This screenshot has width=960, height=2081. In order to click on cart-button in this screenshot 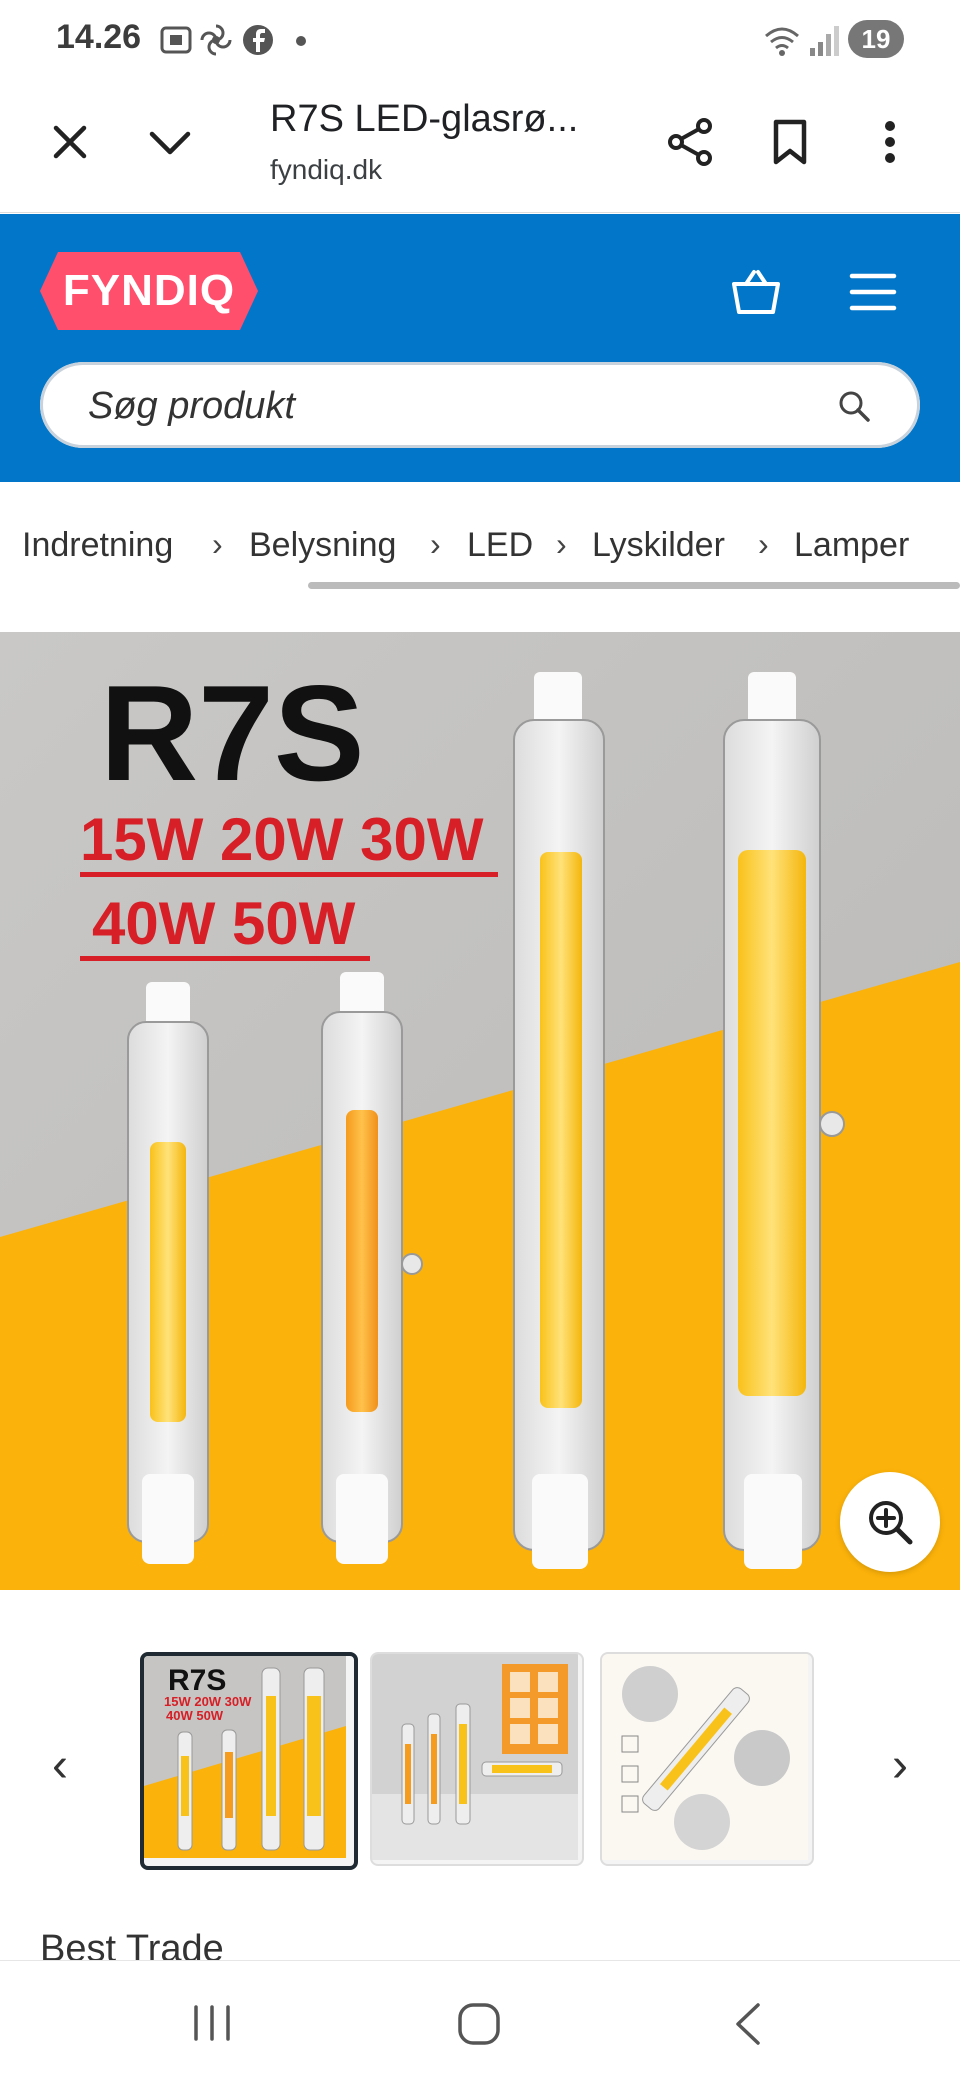, I will do `click(756, 292)`.